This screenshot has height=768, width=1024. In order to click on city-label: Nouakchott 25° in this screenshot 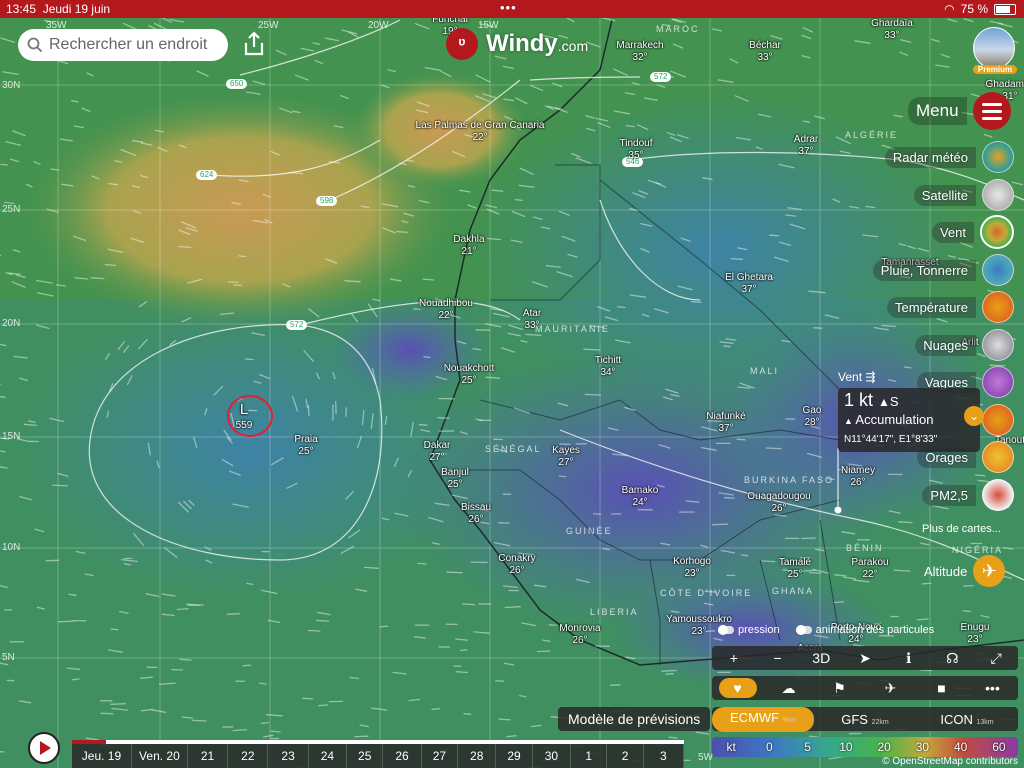, I will do `click(469, 375)`.